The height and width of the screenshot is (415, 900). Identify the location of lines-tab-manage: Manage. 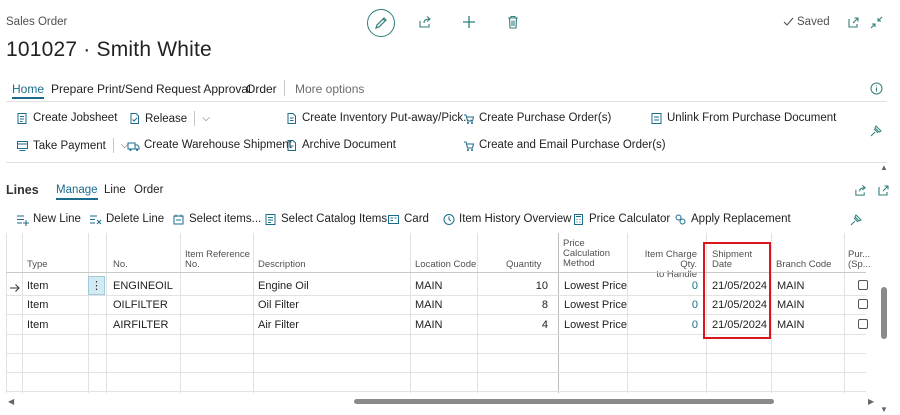
(77, 192).